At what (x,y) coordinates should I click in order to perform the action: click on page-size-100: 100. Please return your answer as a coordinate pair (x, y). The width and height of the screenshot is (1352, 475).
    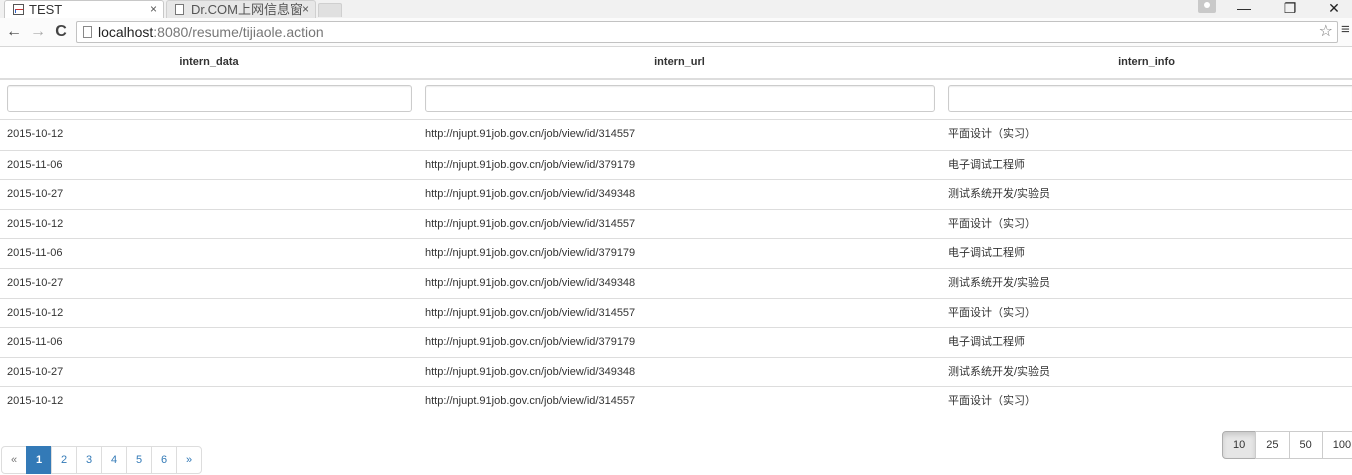
    Looking at the image, I should click on (1336, 445).